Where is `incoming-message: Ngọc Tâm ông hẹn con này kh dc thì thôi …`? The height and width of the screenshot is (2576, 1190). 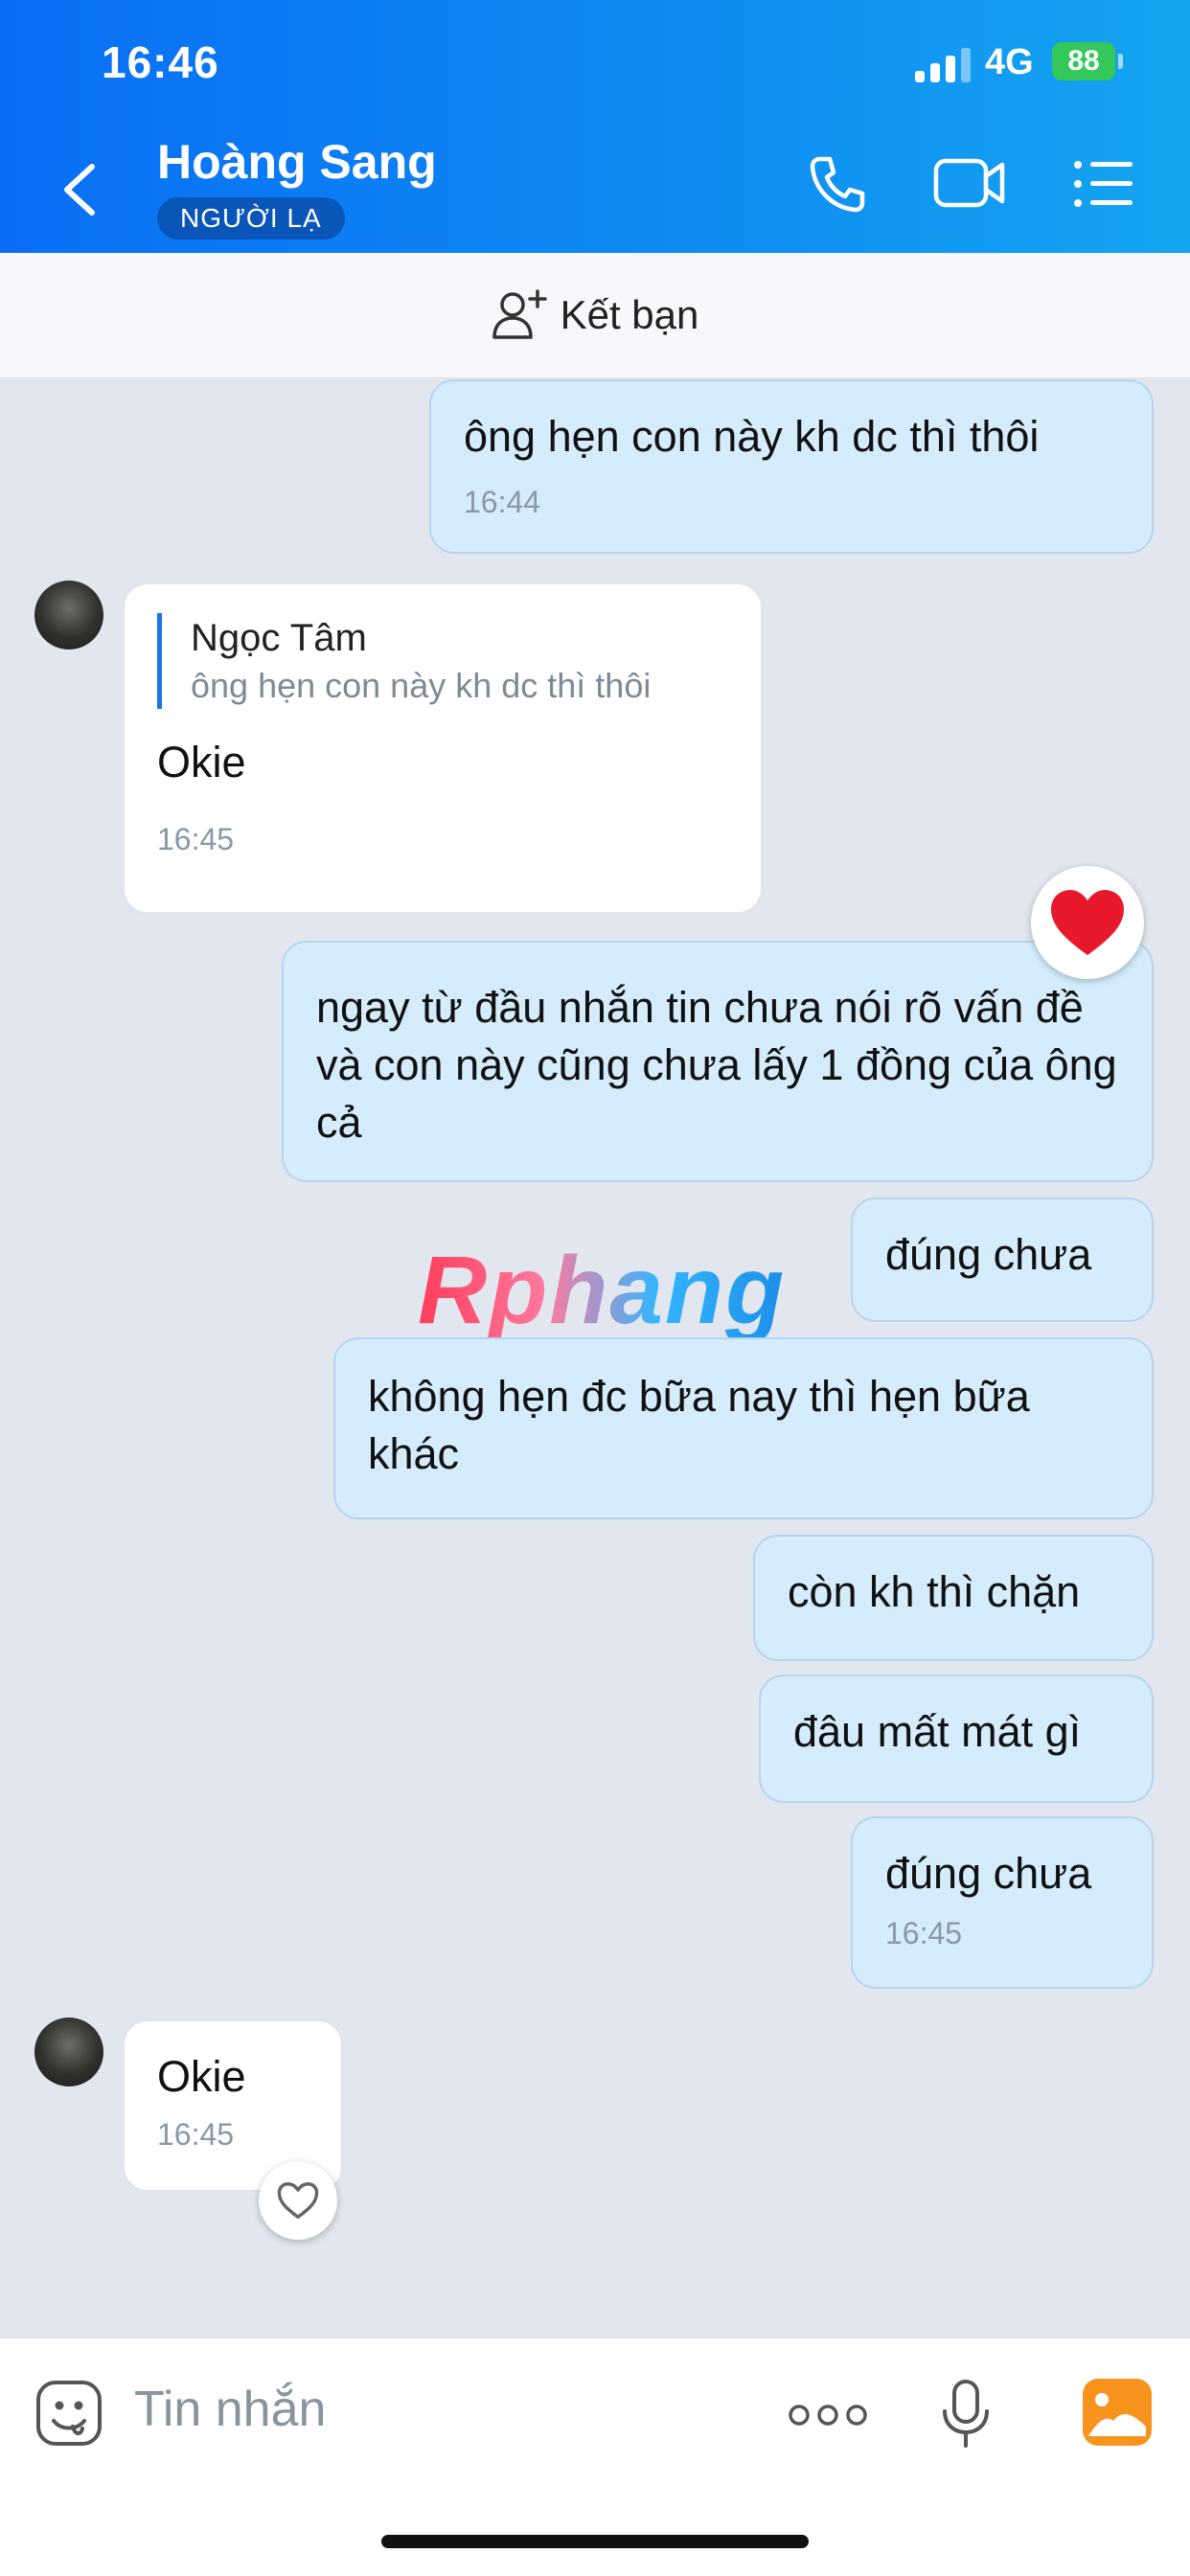 incoming-message: Ngọc Tâm ông hẹn con này kh dc thì thôi … is located at coordinates (443, 748).